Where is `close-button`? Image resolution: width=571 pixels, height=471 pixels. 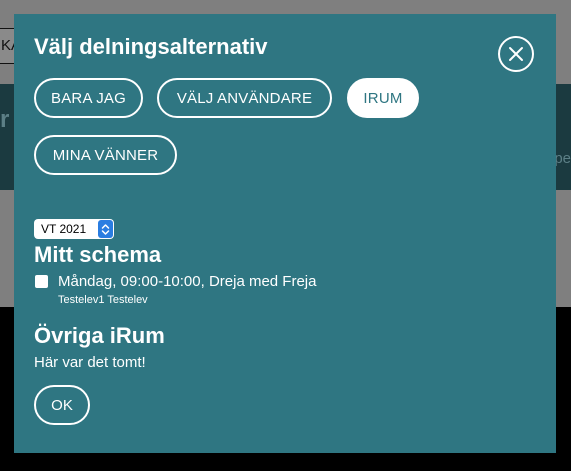
close-button is located at coordinates (516, 54).